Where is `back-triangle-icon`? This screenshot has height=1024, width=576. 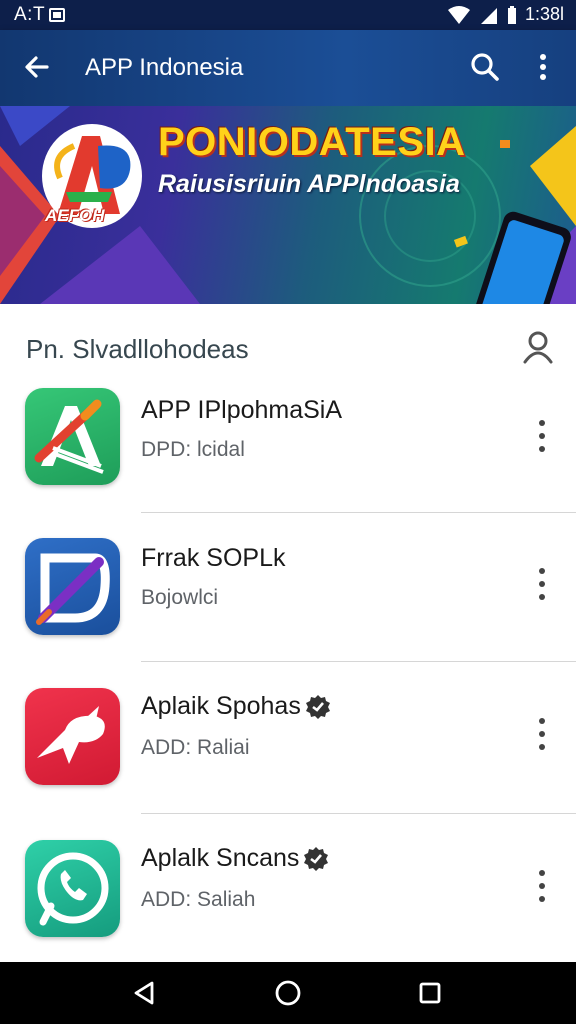
back-triangle-icon is located at coordinates (144, 993).